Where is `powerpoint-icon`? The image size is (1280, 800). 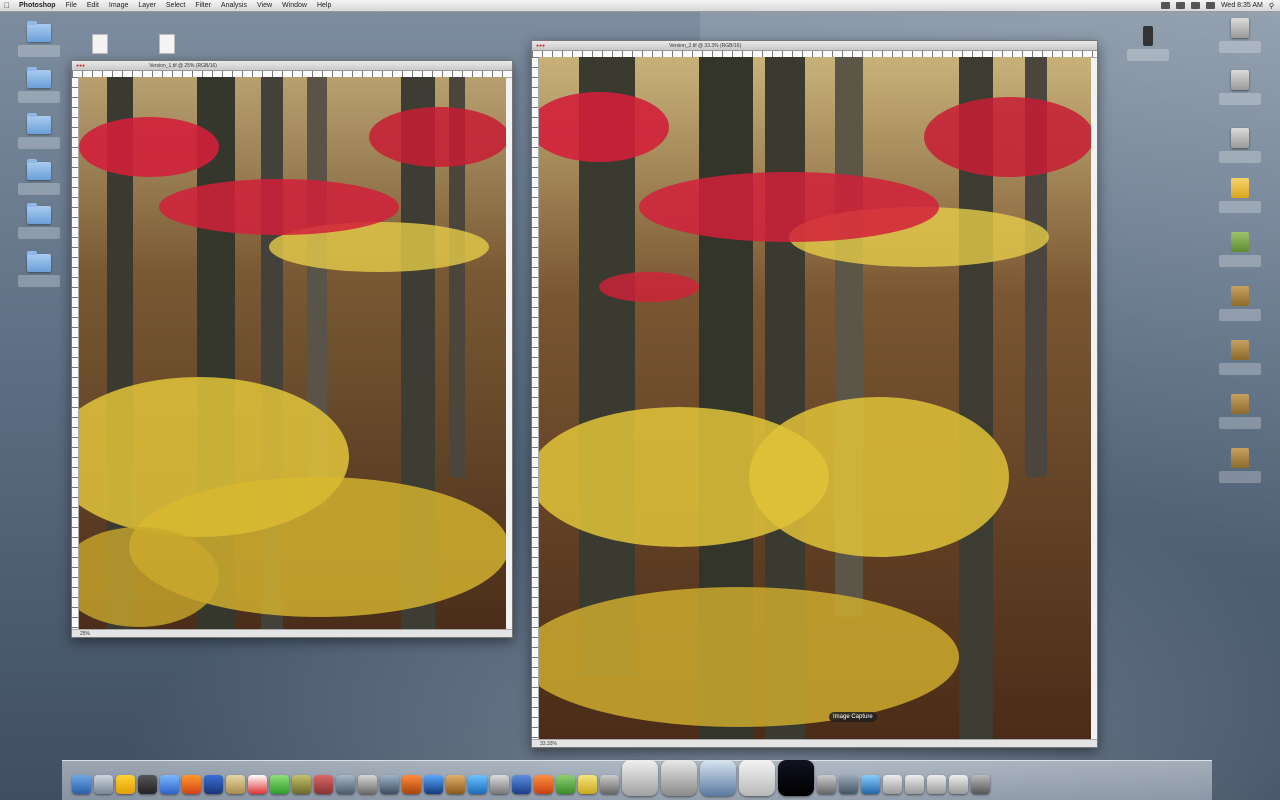
powerpoint-icon is located at coordinates (543, 784).